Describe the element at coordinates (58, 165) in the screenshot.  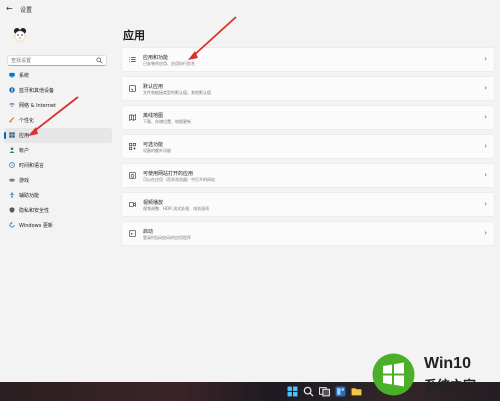
I see `sidebar-item-time-language: 时间和语言` at that location.